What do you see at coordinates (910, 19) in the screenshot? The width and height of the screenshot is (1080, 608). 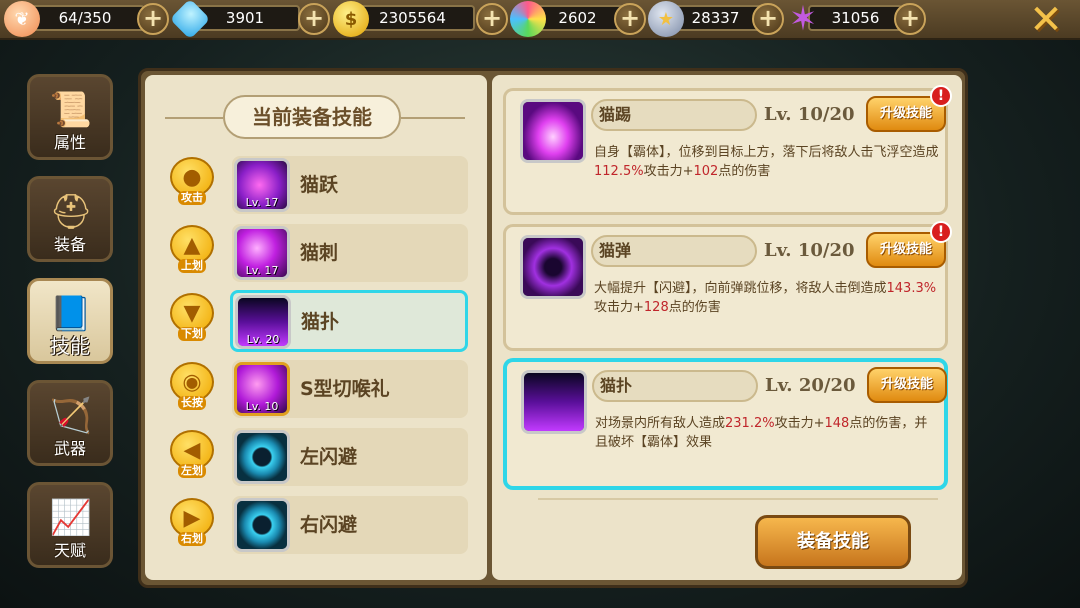 I see `add-star-button: +` at bounding box center [910, 19].